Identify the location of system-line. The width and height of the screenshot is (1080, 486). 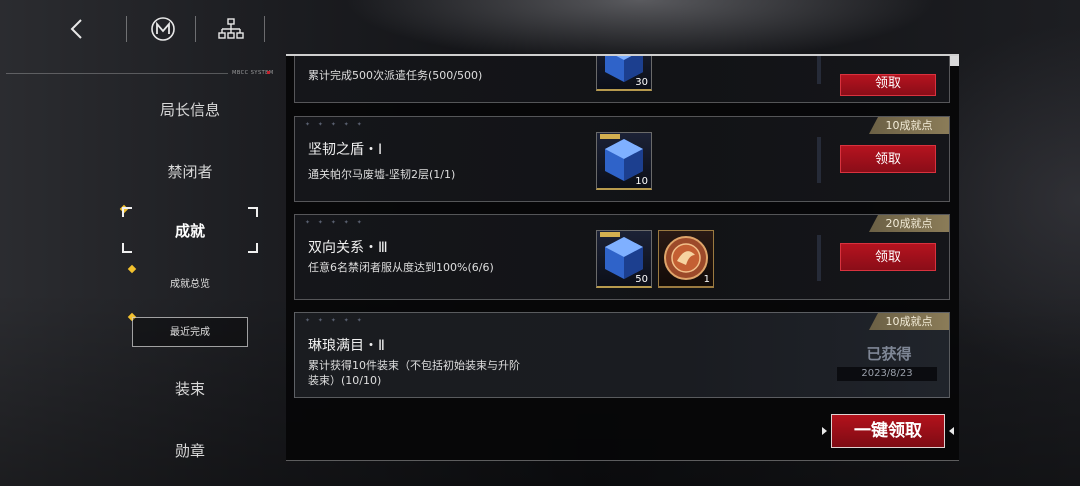
(117, 73).